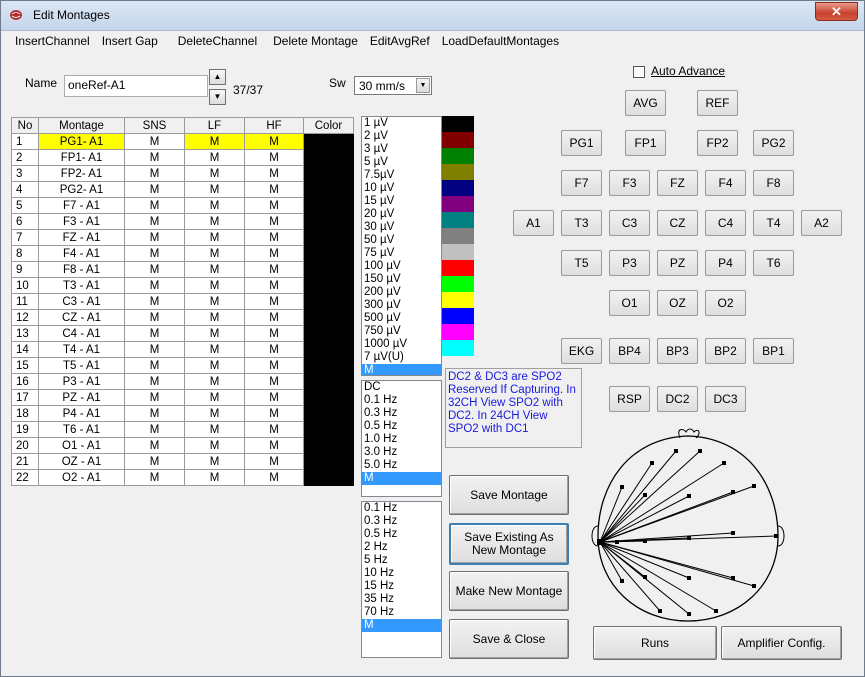 This screenshot has width=865, height=677. Describe the element at coordinates (81, 301) in the screenshot. I see `row-montage: C3 - A1` at that location.